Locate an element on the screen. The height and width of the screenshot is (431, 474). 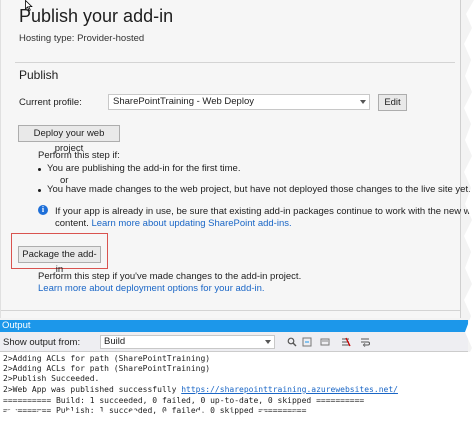
output-panel-title: Output is located at coordinates (234, 326).